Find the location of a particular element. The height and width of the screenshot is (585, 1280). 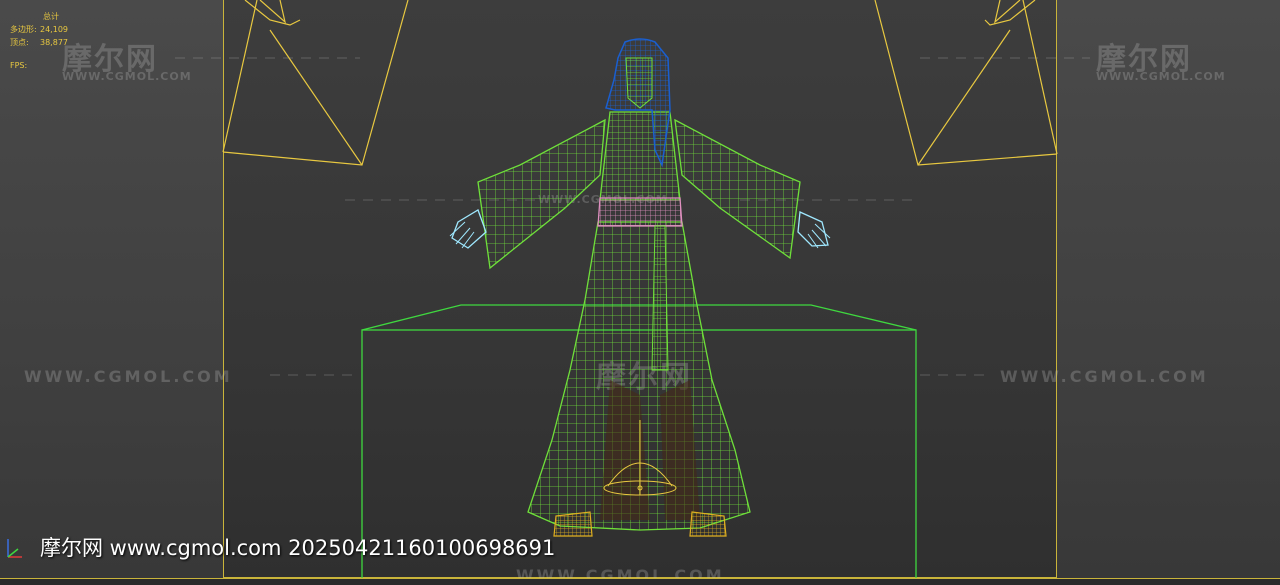

axis-gizmo-icon is located at coordinates (14, 548).